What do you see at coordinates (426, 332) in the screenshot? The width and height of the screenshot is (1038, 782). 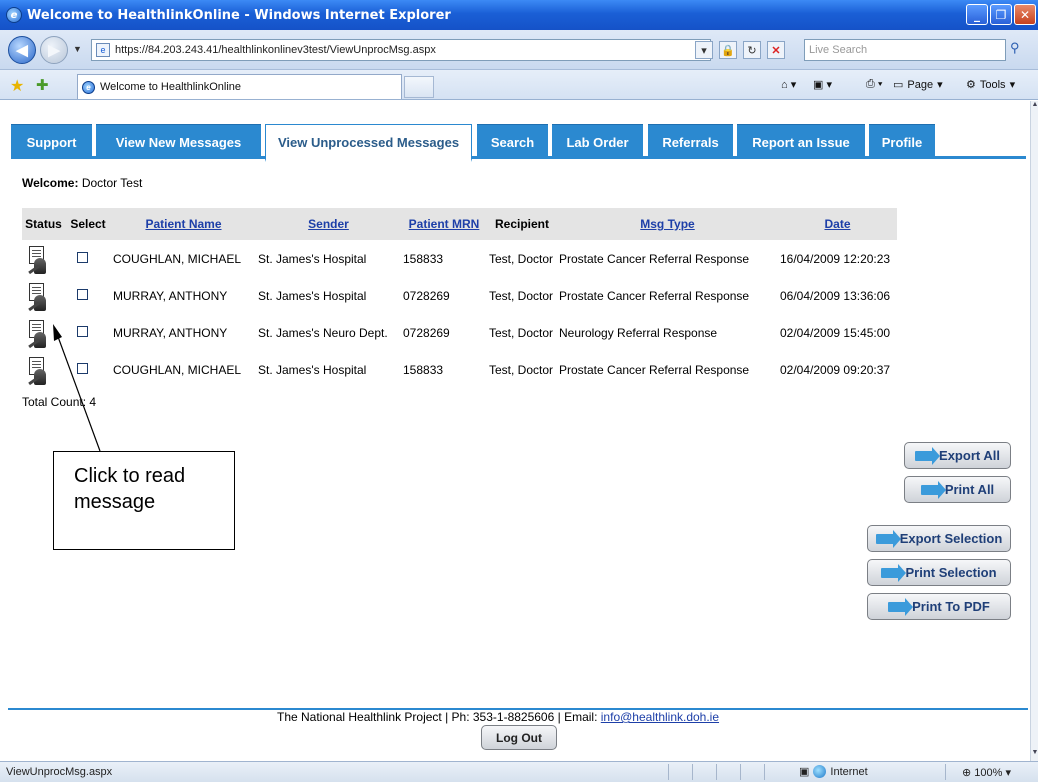 I see `mrn-cell: 0728269` at bounding box center [426, 332].